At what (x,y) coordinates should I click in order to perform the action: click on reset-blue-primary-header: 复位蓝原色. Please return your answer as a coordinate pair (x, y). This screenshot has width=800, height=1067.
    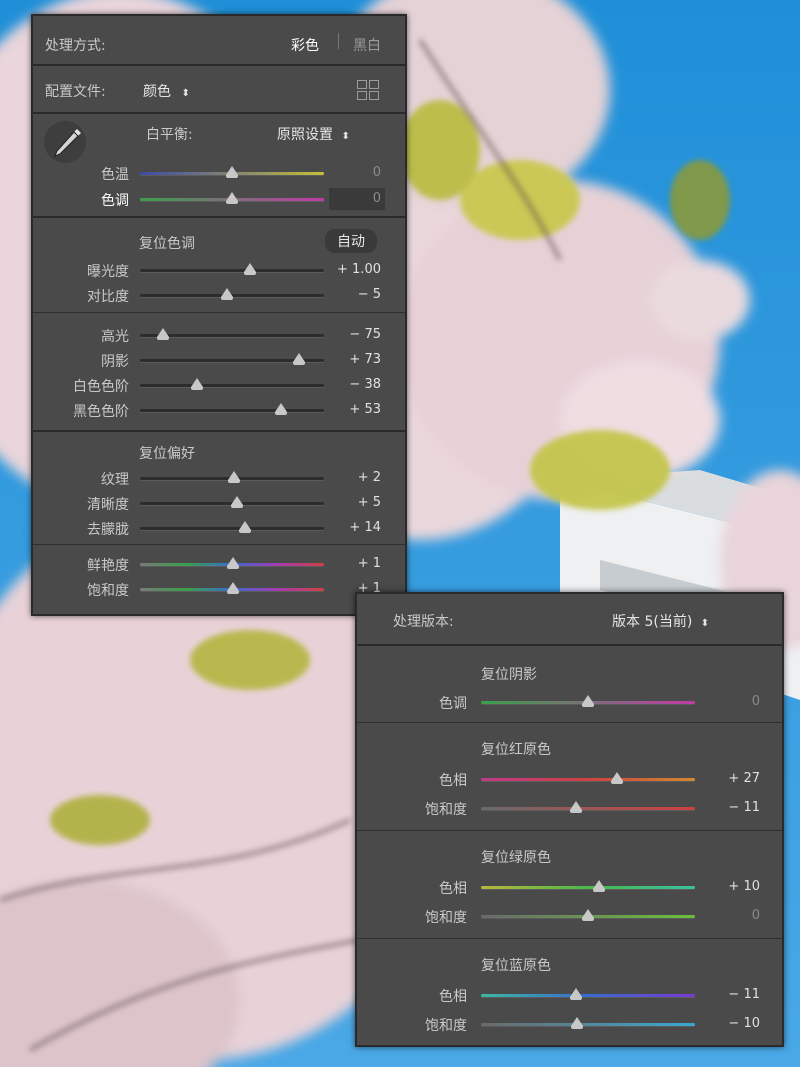
    Looking at the image, I should click on (516, 965).